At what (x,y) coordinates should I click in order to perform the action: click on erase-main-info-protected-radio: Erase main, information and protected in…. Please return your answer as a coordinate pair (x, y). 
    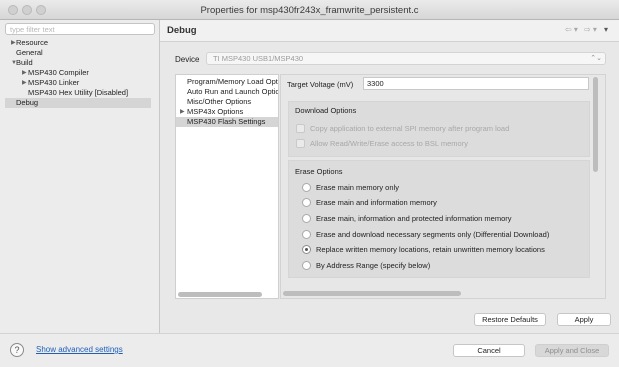
    Looking at the image, I should click on (407, 219).